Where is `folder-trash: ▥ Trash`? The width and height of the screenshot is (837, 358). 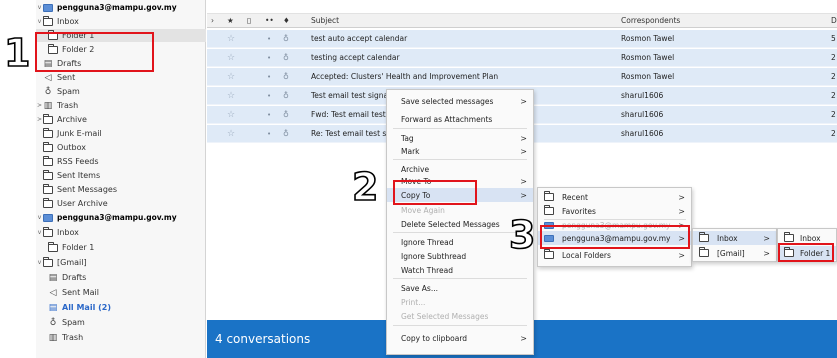
folder-trash: ▥ Trash is located at coordinates (121, 337).